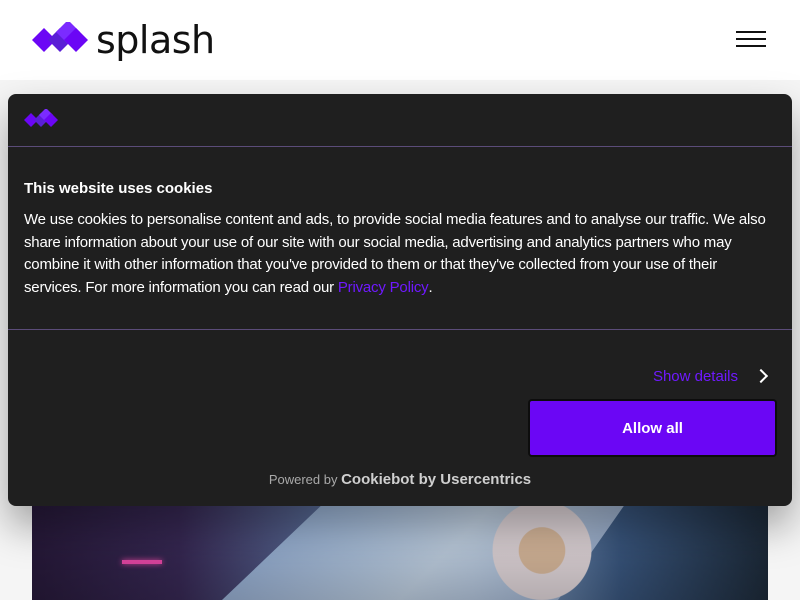 The image size is (800, 600). Describe the element at coordinates (400, 376) in the screenshot. I see `show-details-row: Show details` at that location.